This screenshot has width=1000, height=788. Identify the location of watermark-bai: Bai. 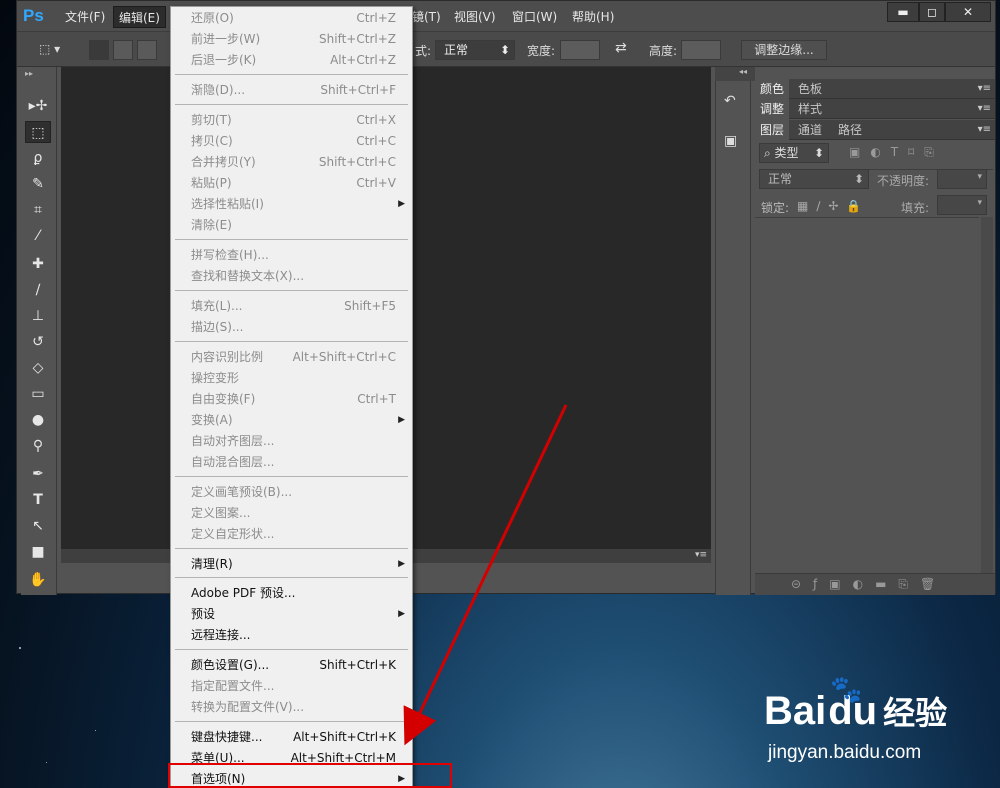
(795, 711).